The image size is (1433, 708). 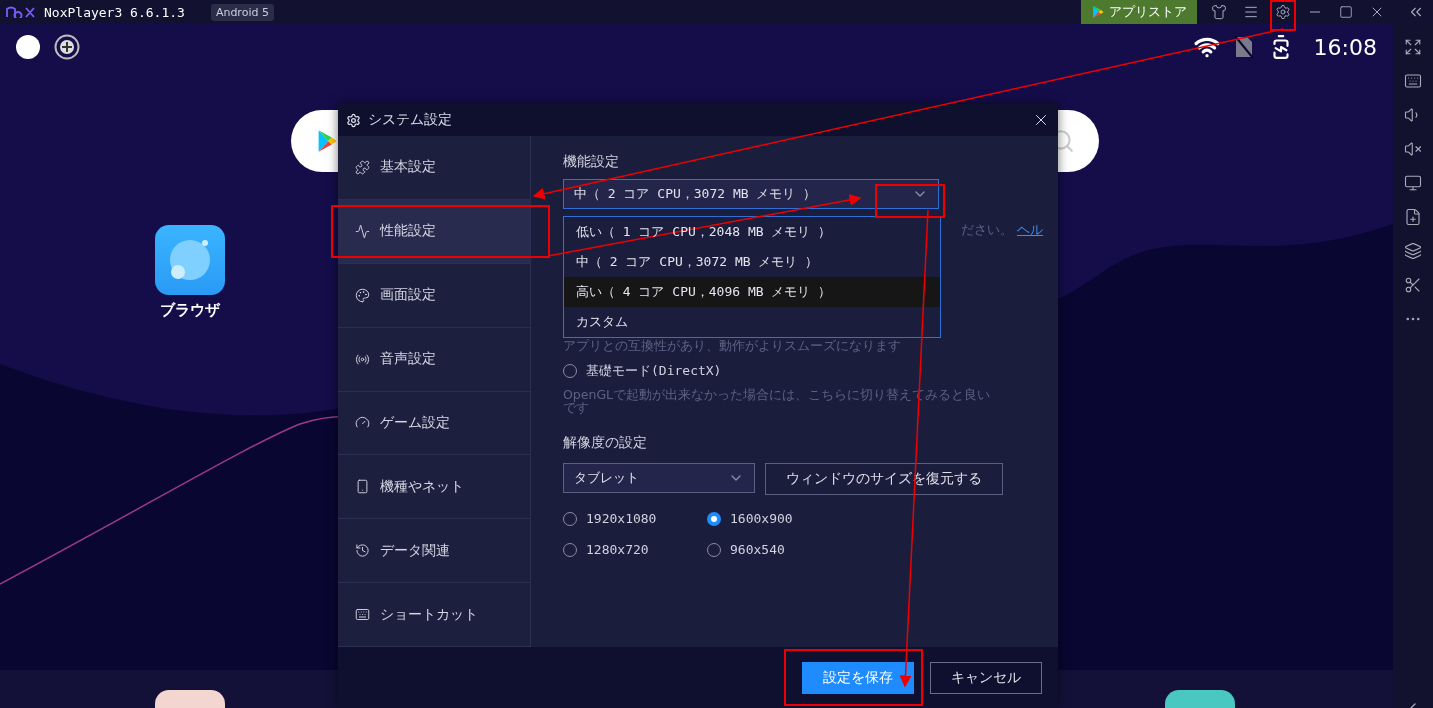 What do you see at coordinates (410, 120) in the screenshot?
I see `dialog-title: システム設定` at bounding box center [410, 120].